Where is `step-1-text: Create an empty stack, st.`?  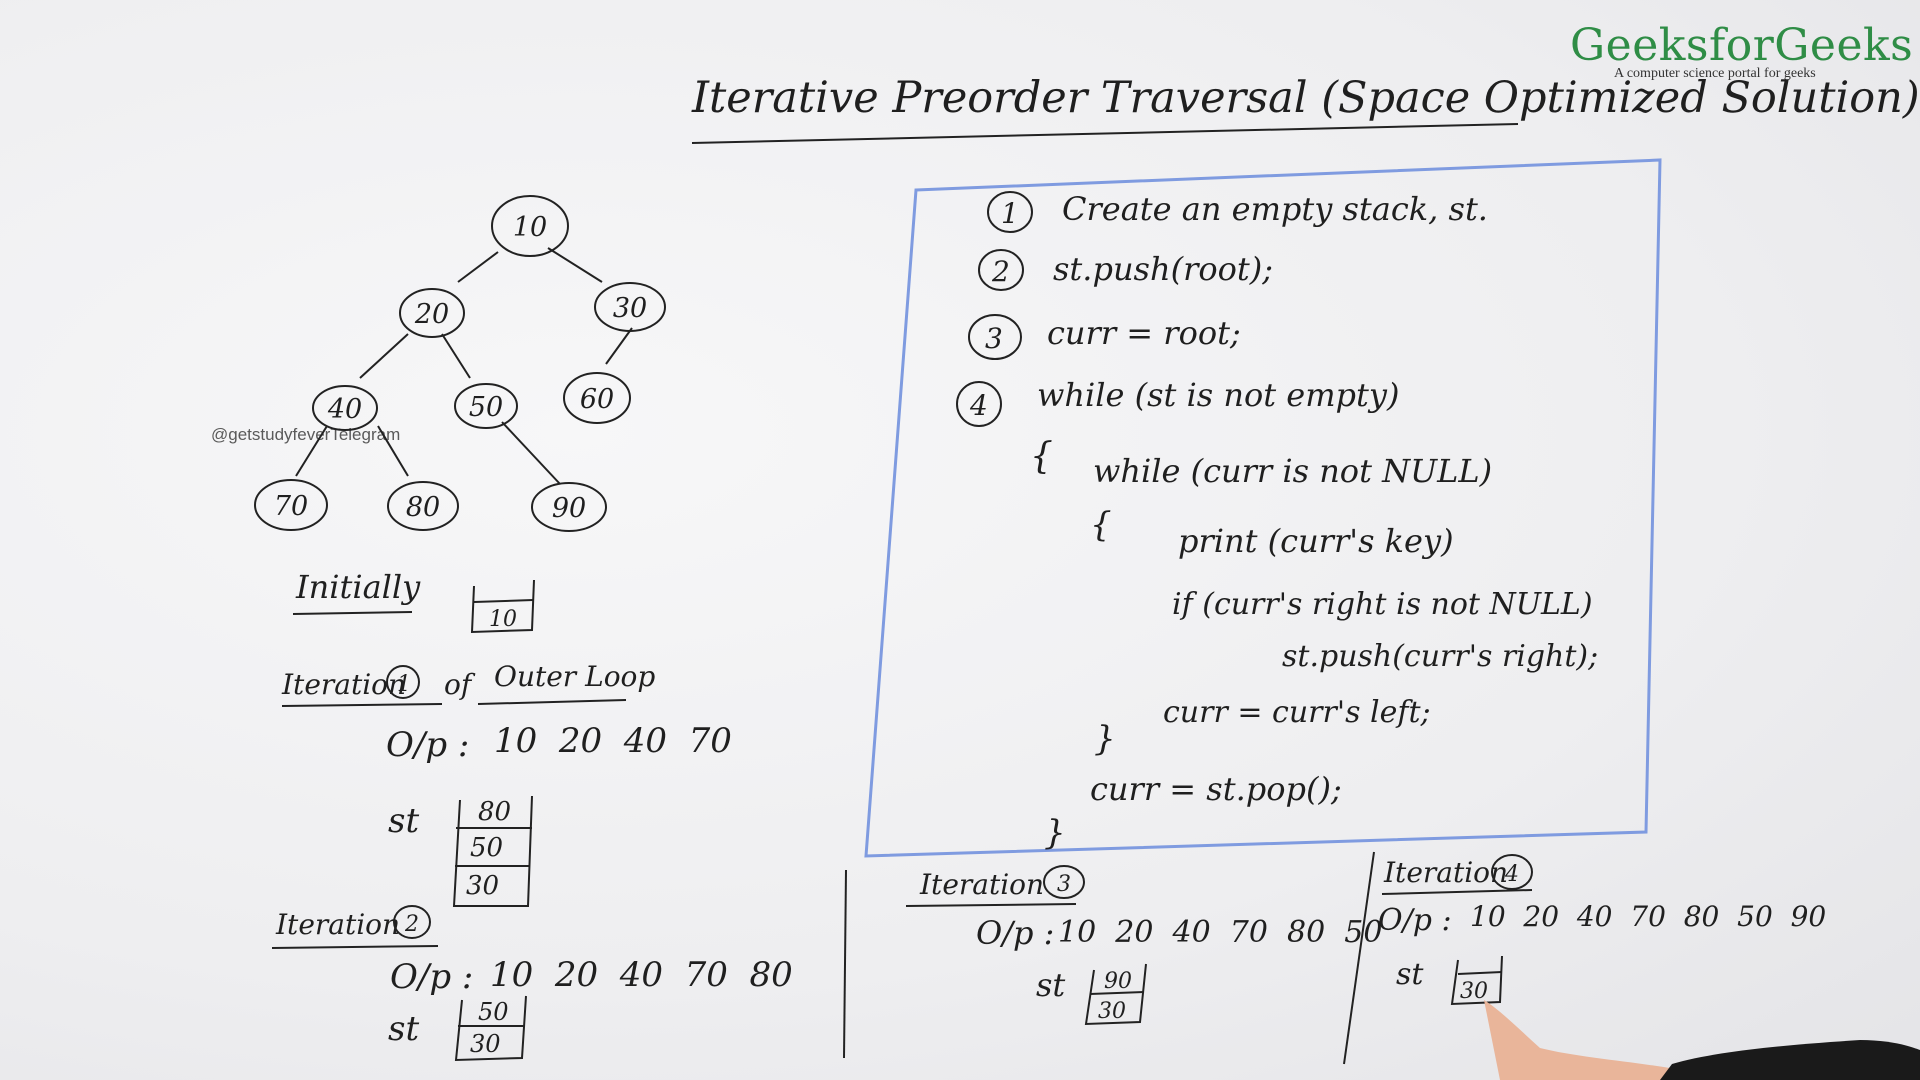
step-1-text: Create an empty stack, st. is located at coordinates (1275, 209).